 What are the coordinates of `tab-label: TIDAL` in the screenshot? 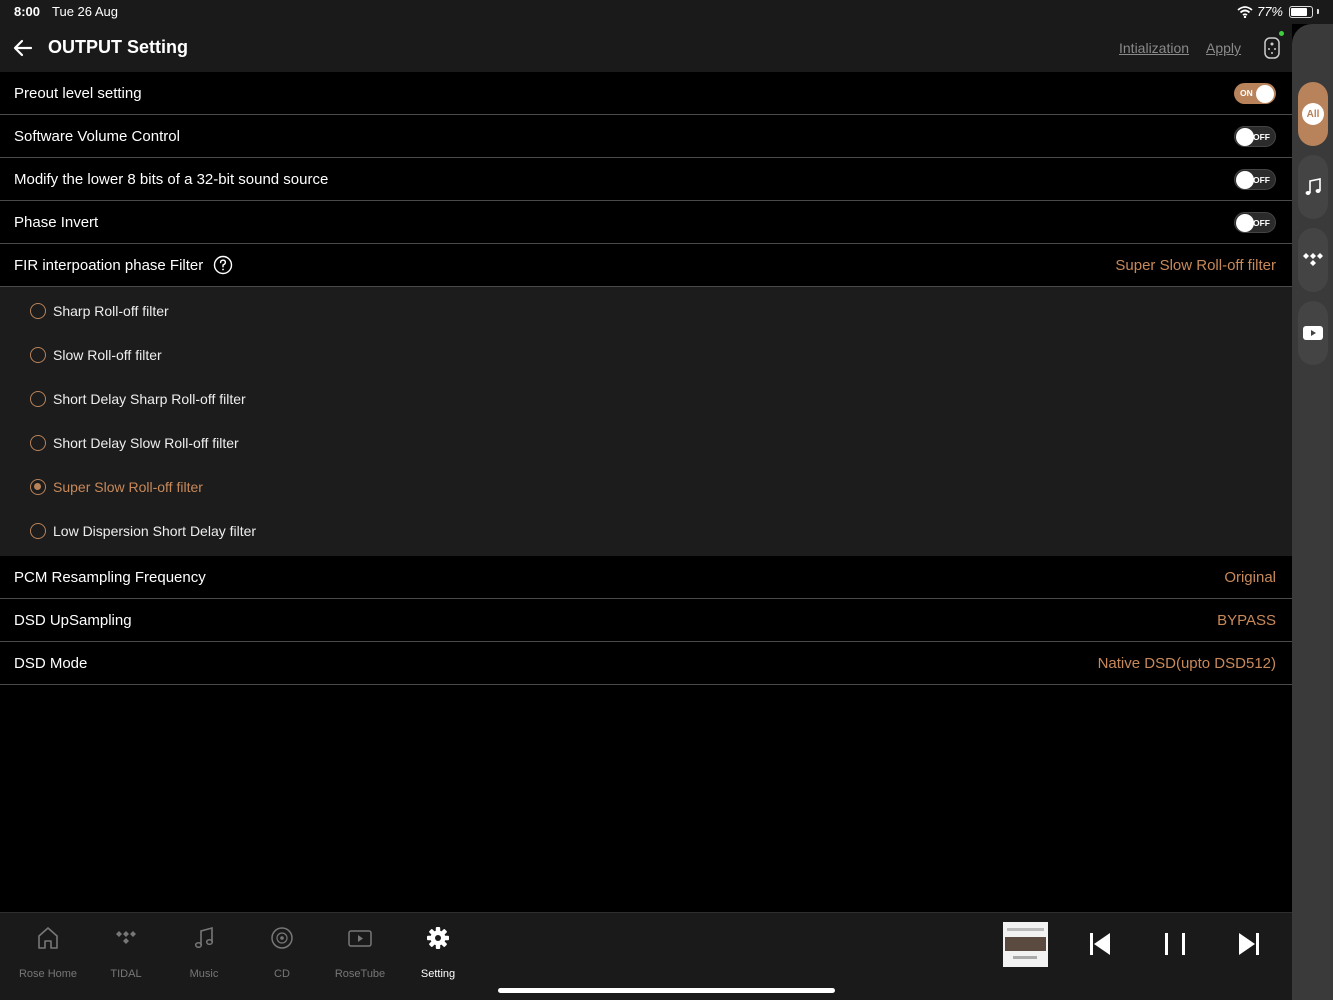 It's located at (126, 974).